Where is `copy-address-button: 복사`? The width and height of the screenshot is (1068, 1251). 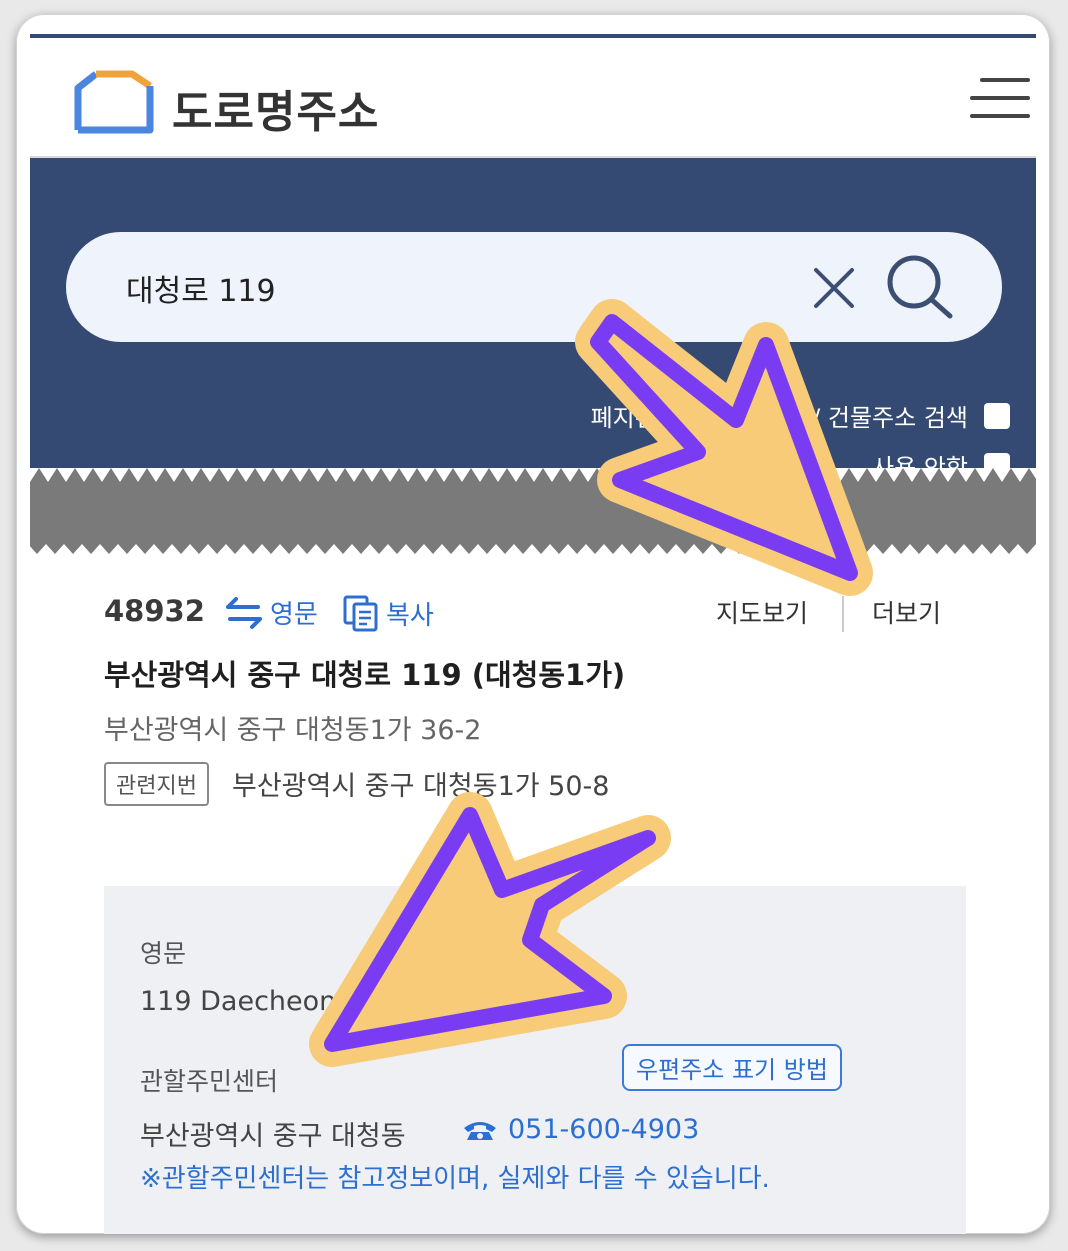
copy-address-button: 복사 is located at coordinates (388, 613).